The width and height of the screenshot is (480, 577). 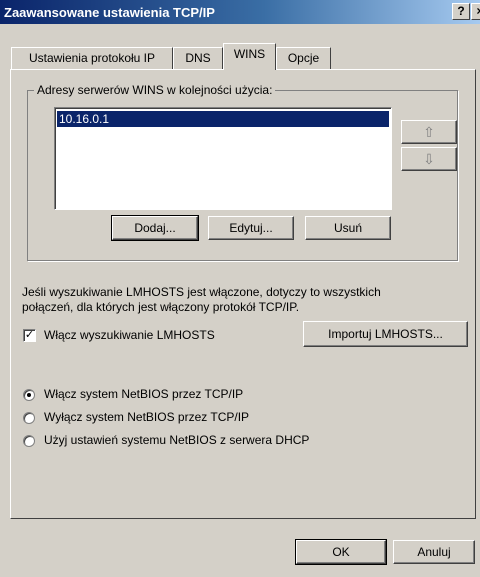 I want to click on move-down-button: ⇩, so click(x=429, y=159).